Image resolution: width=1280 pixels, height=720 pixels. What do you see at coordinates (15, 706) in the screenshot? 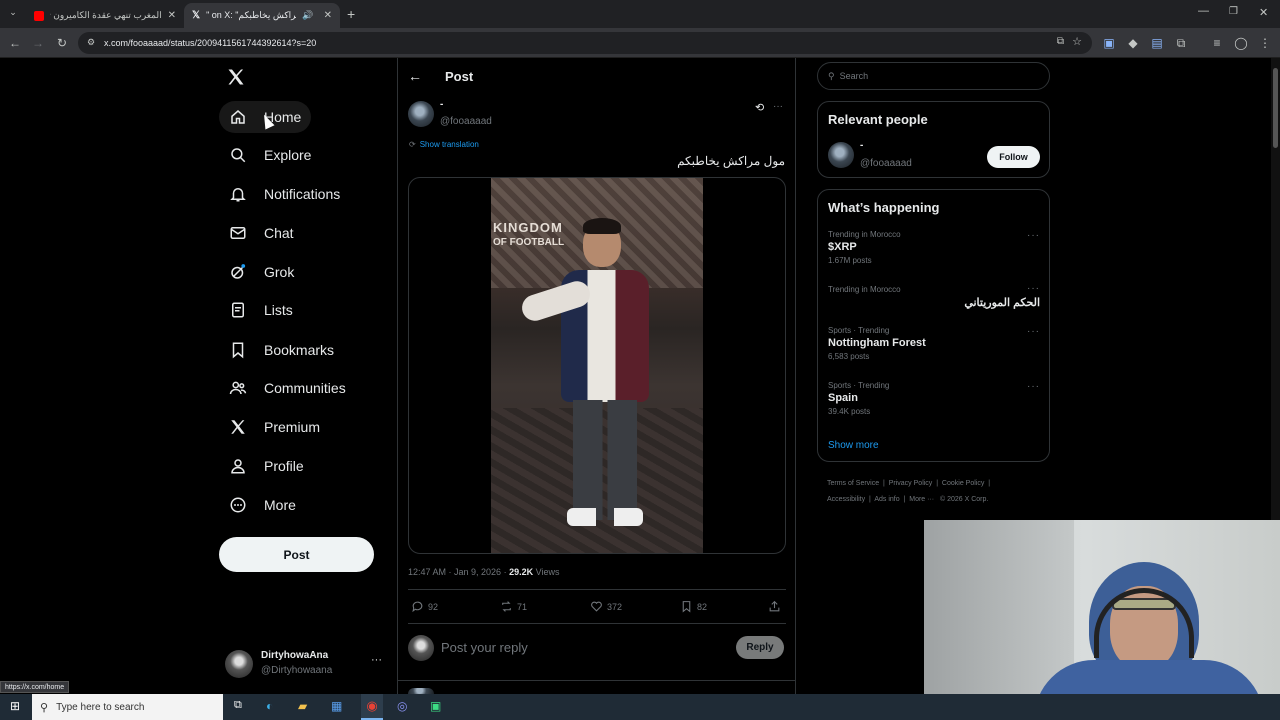
I see `windows-start-icon: ⊞` at bounding box center [15, 706].